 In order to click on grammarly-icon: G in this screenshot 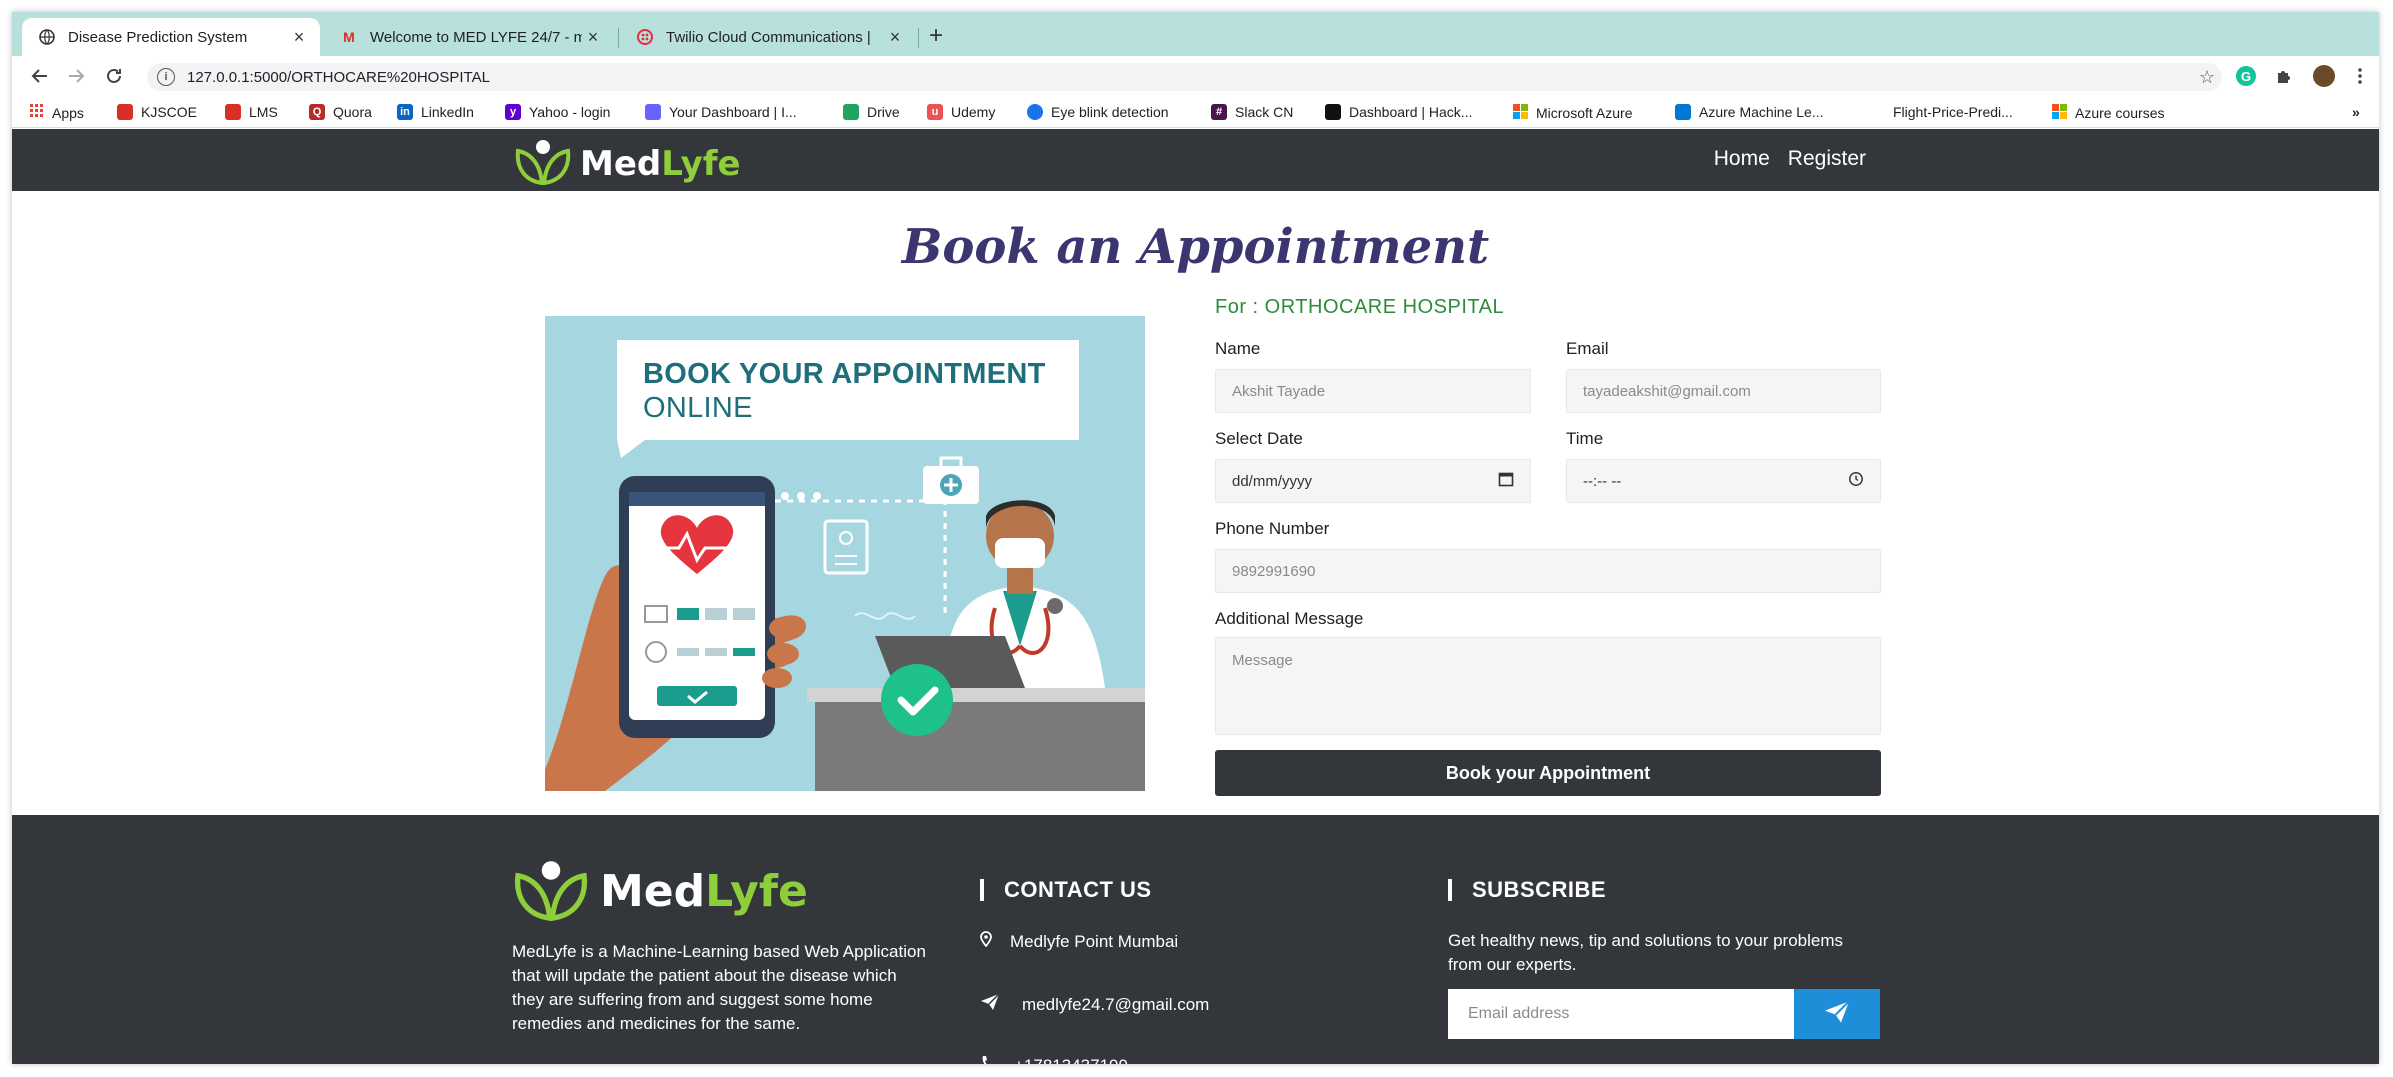, I will do `click(2246, 76)`.